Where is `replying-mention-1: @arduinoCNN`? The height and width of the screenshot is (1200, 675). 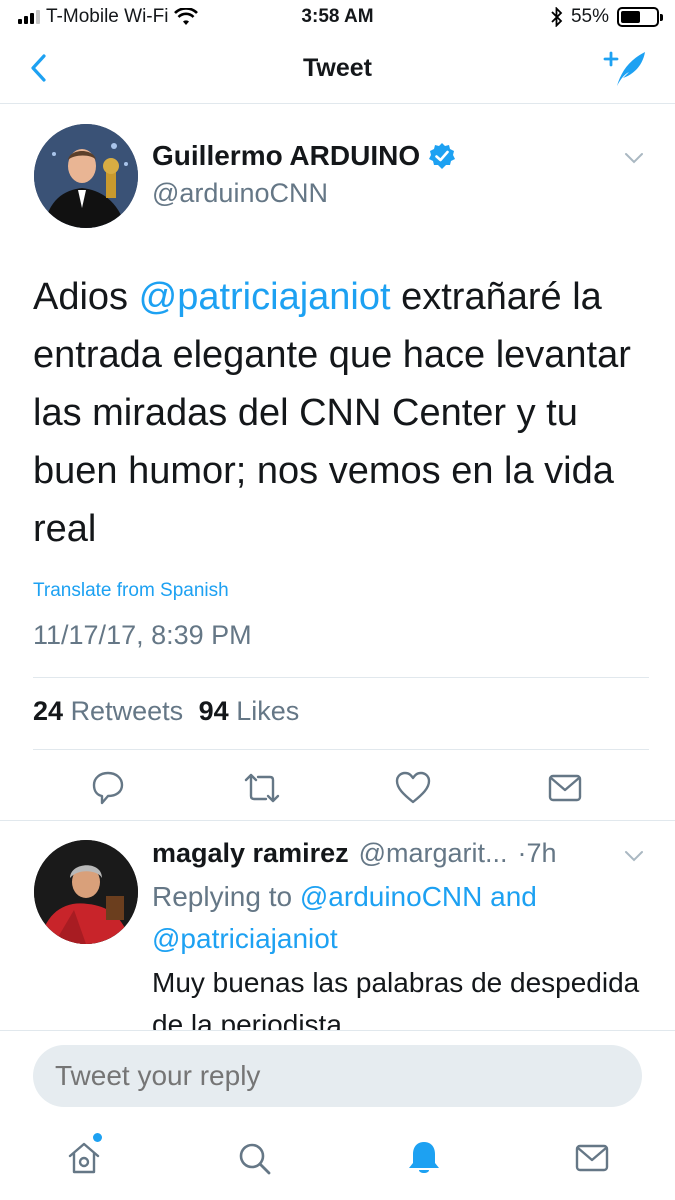
replying-mention-1: @arduinoCNN is located at coordinates (391, 896).